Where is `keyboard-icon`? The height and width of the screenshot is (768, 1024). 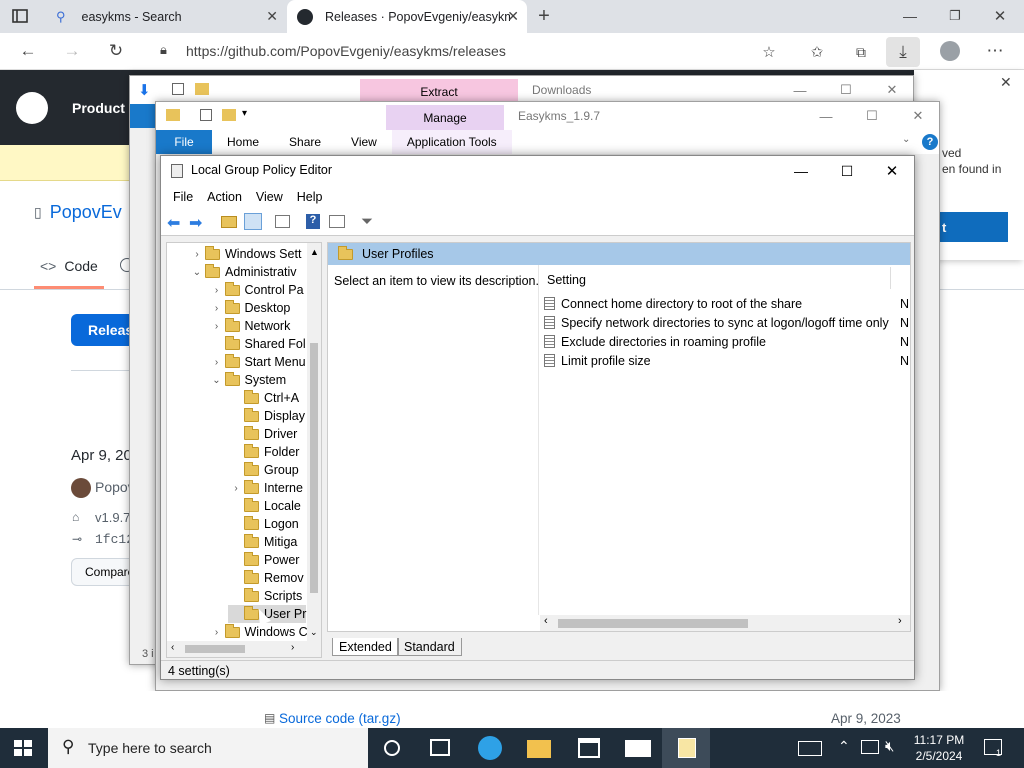 keyboard-icon is located at coordinates (810, 748).